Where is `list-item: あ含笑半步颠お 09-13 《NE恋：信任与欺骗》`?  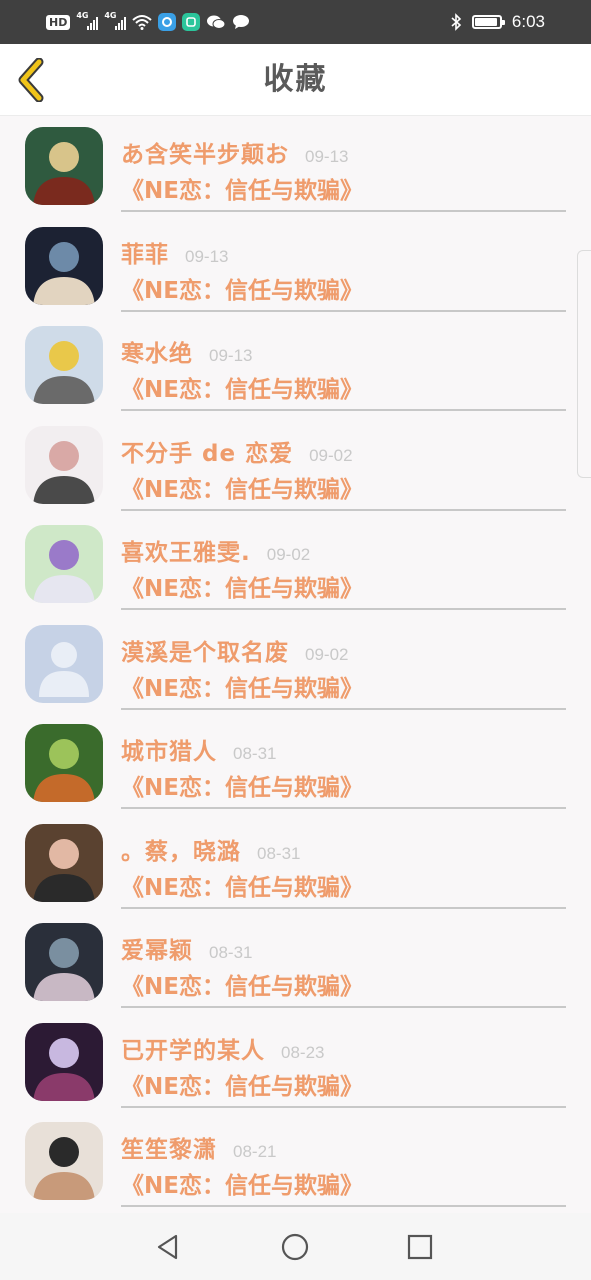
list-item: あ含笑半步颠お 09-13 《NE恋：信任与欺骗》 is located at coordinates (295, 167).